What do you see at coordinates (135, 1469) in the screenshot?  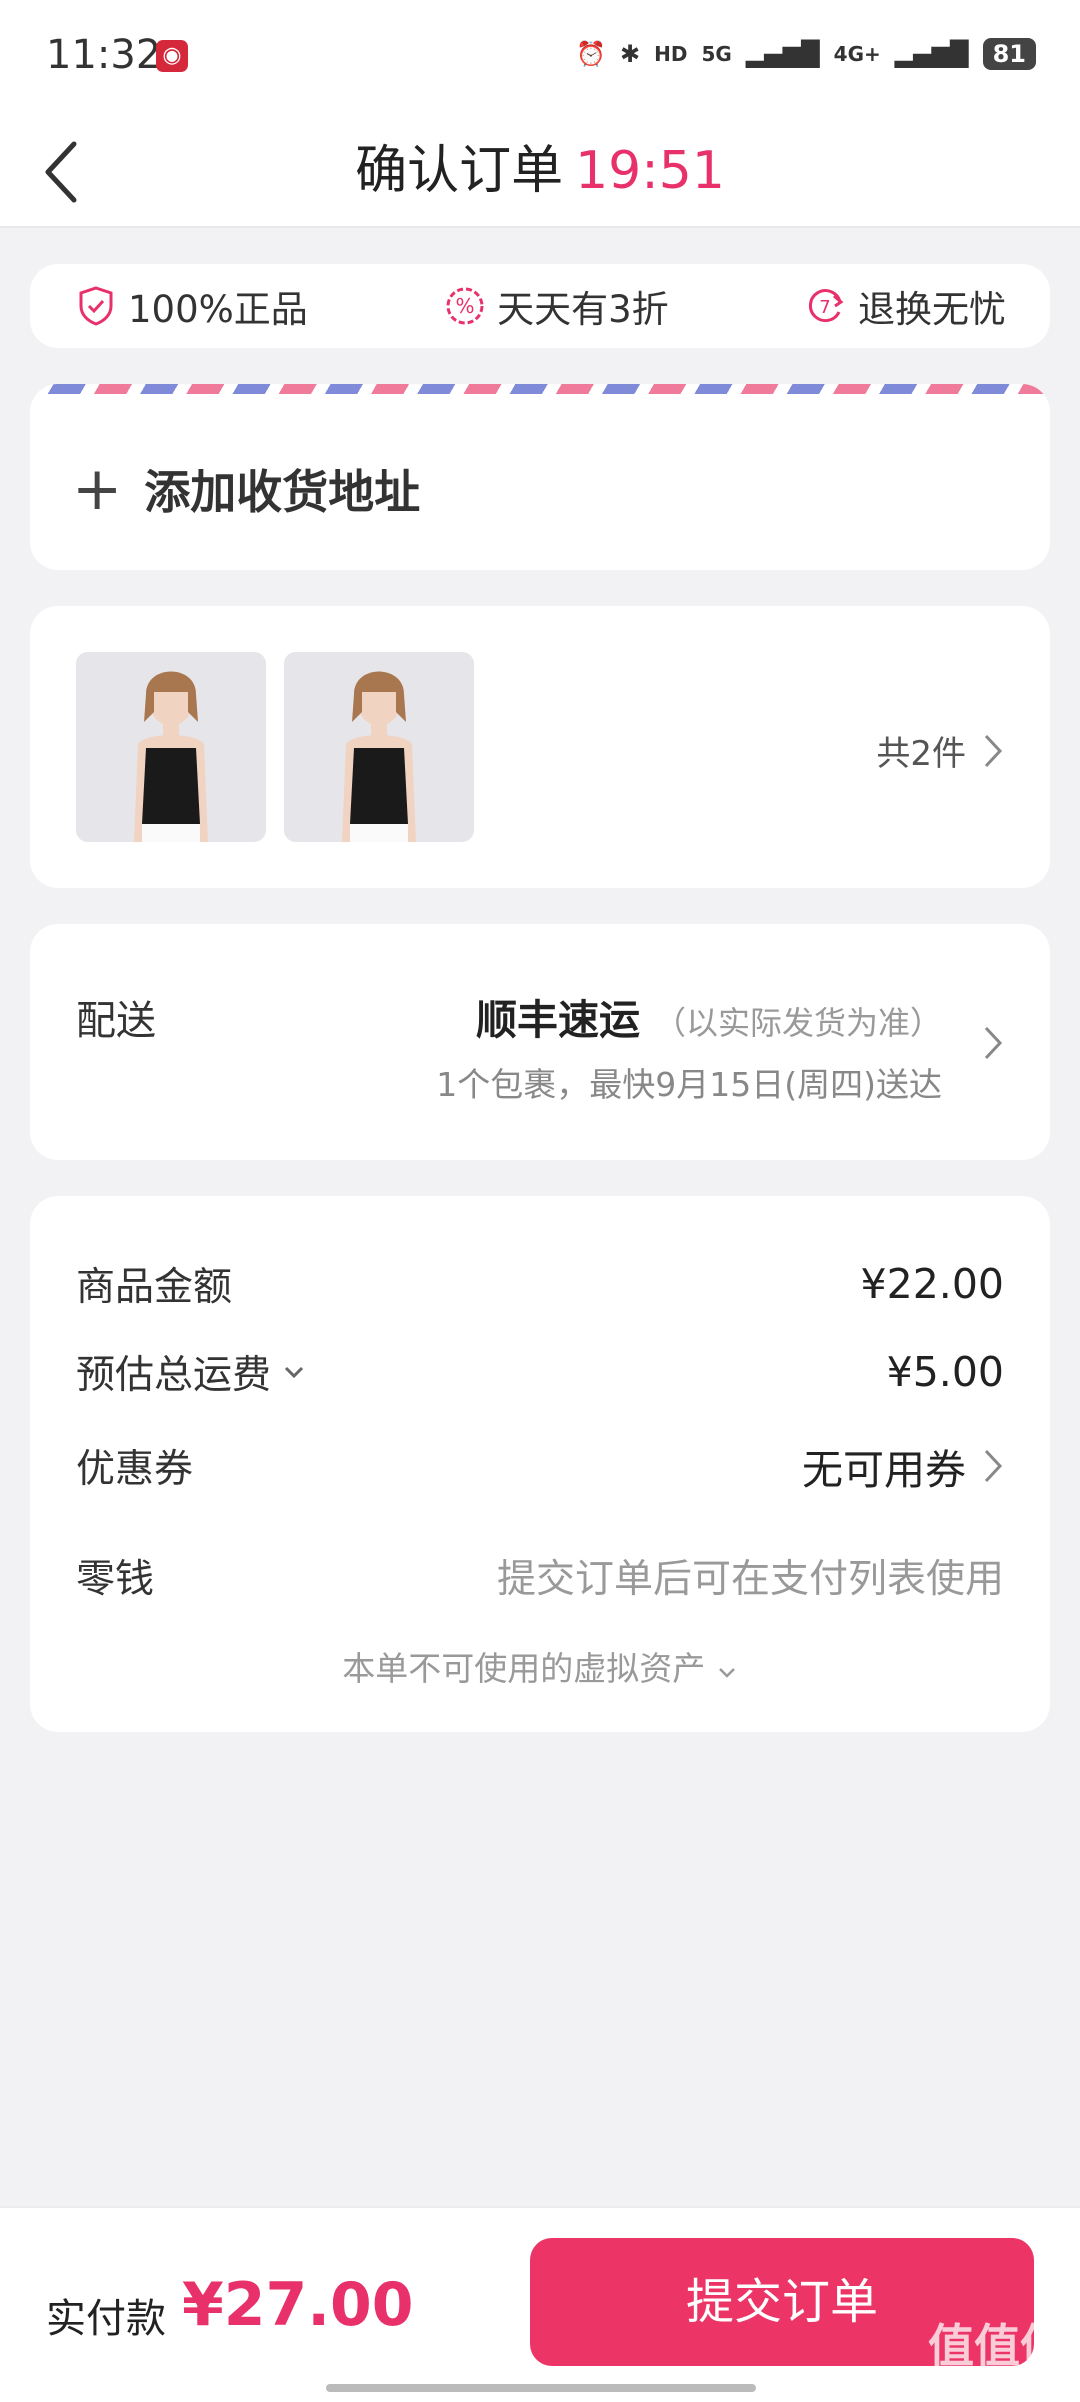 I see `coupon-label: 优惠券` at bounding box center [135, 1469].